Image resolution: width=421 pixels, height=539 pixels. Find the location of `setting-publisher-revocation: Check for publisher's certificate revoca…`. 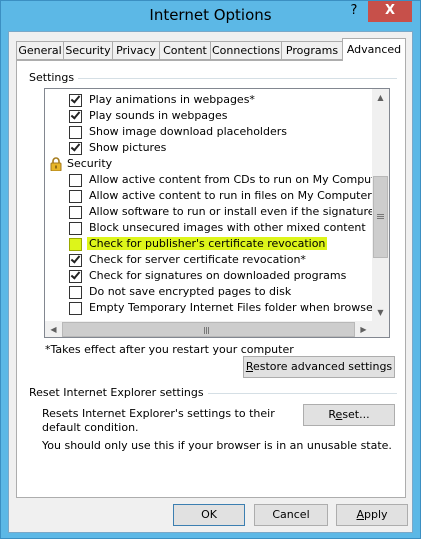

setting-publisher-revocation: Check for publisher's certificate revoca… is located at coordinates (208, 244).